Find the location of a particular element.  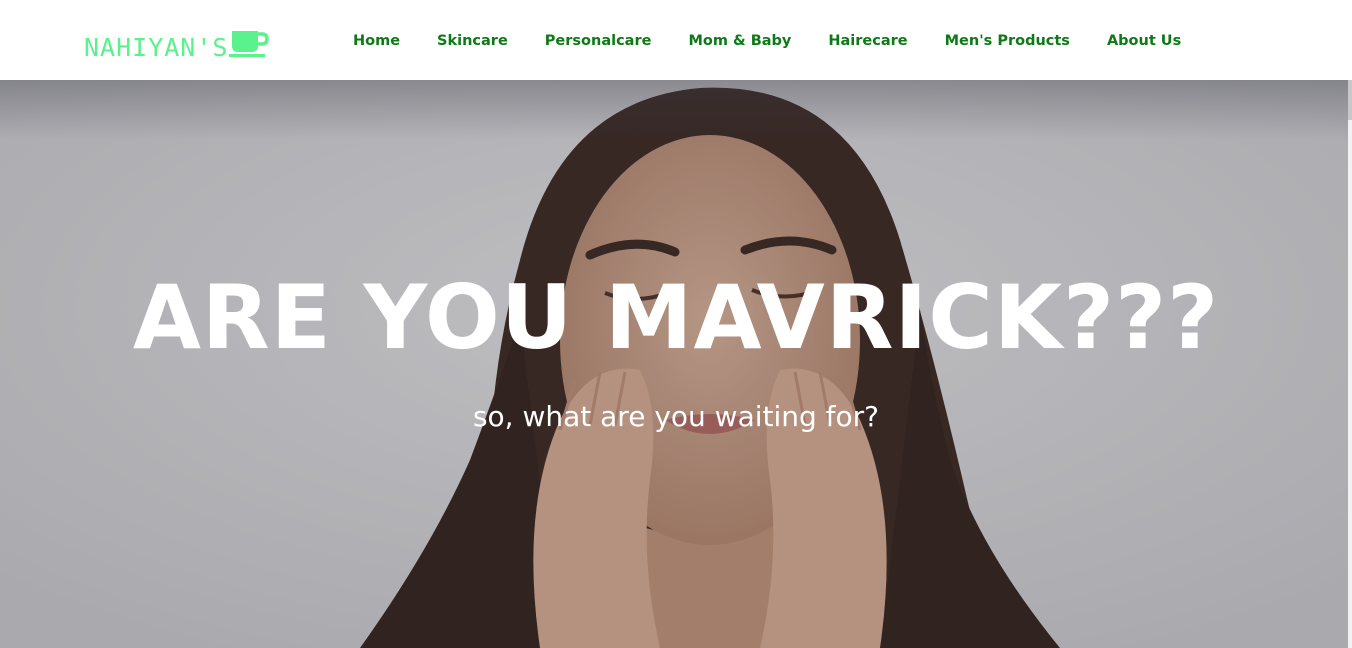

brand-name: NAHIYAN'S is located at coordinates (156, 47).